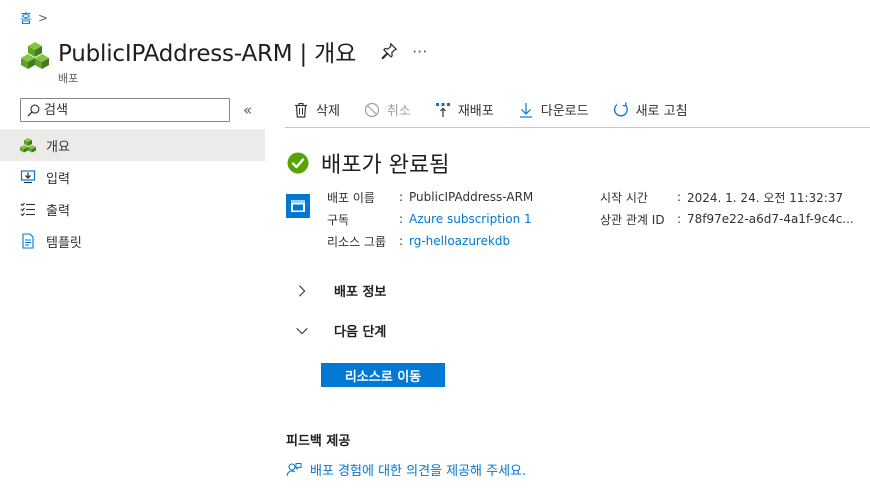 Image resolution: width=870 pixels, height=492 pixels. I want to click on cancel-circle-icon, so click(372, 110).